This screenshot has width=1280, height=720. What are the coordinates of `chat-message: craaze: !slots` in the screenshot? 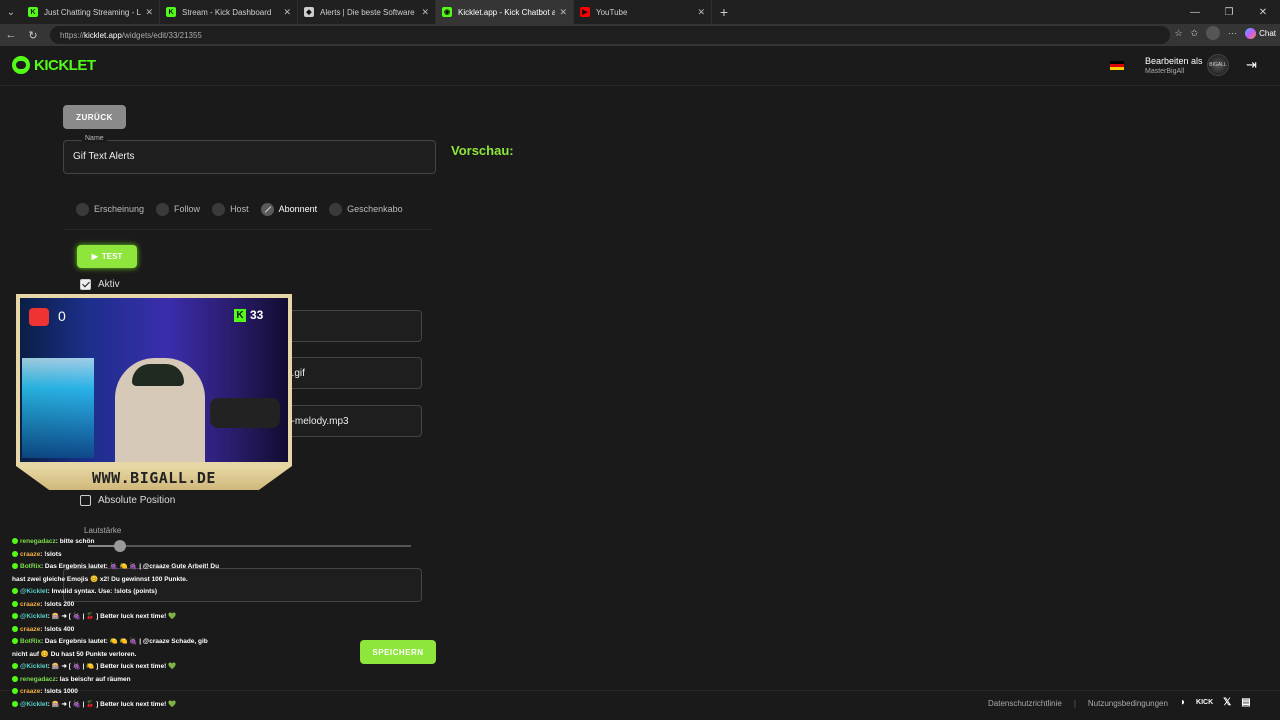 It's located at (132, 555).